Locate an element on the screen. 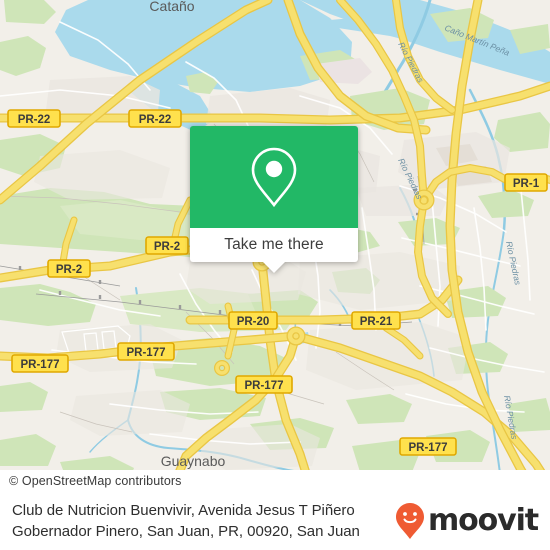 The height and width of the screenshot is (550, 550). svg-text: PR-20 is located at coordinates (253, 322).